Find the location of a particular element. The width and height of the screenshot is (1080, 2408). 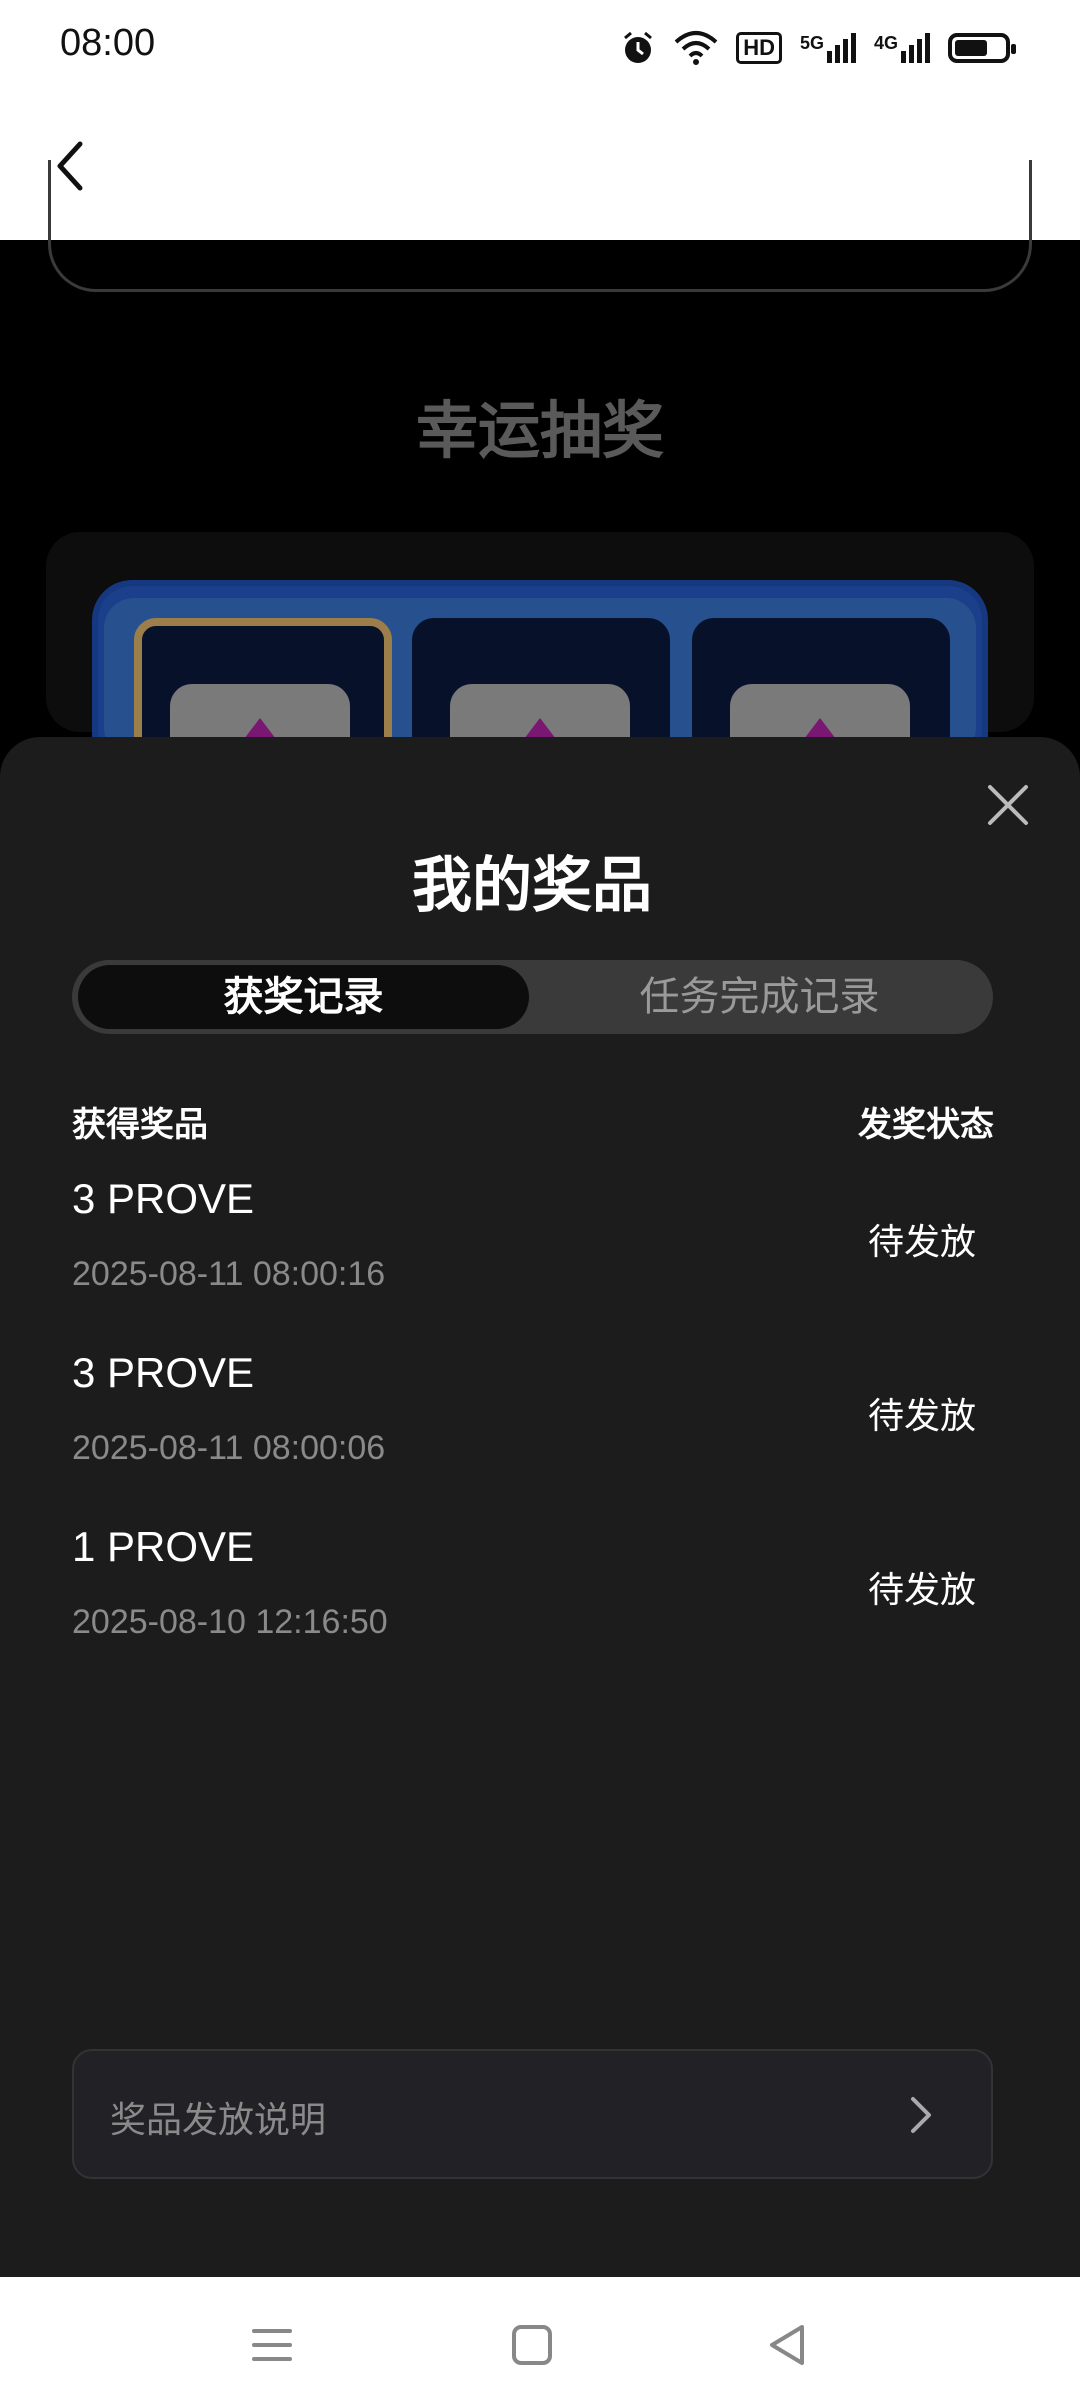

prize-record-row: 3 PROVE 2025-08-11 08:00:16 待发放 is located at coordinates (540, 1260).